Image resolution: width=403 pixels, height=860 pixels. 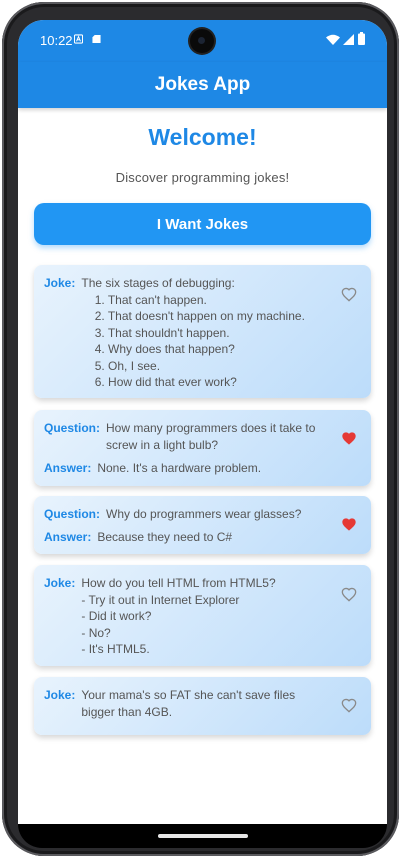 I want to click on navigation-bar, so click(x=202, y=836).